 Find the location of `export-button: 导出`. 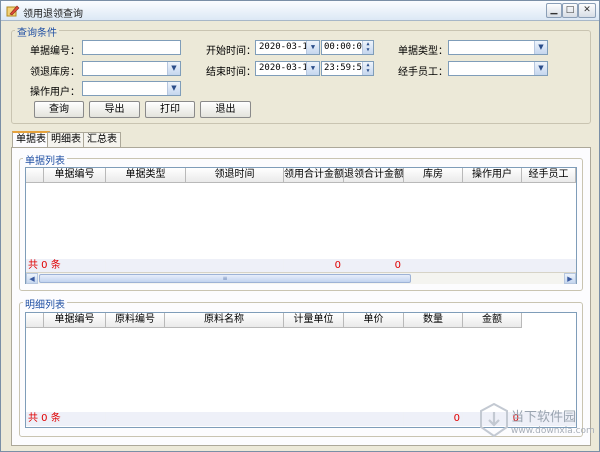

export-button: 导出 is located at coordinates (114, 109).